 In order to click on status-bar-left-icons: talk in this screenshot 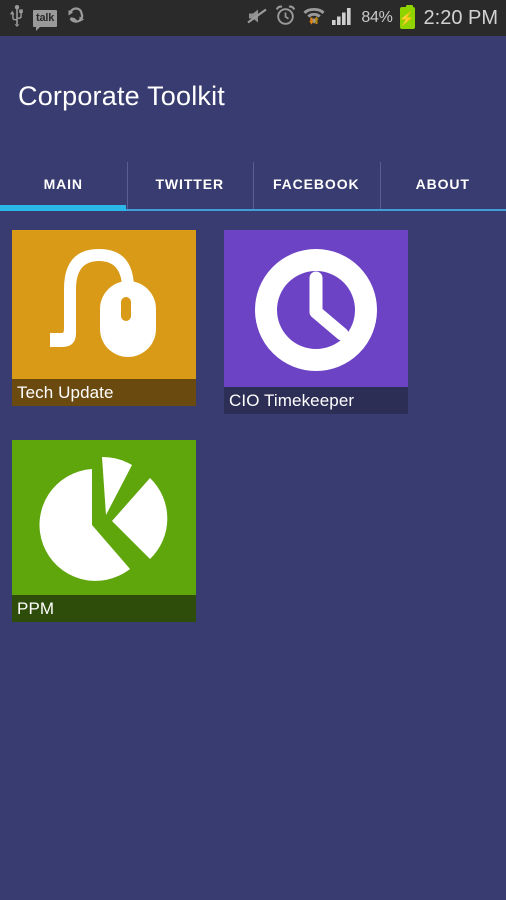, I will do `click(48, 18)`.